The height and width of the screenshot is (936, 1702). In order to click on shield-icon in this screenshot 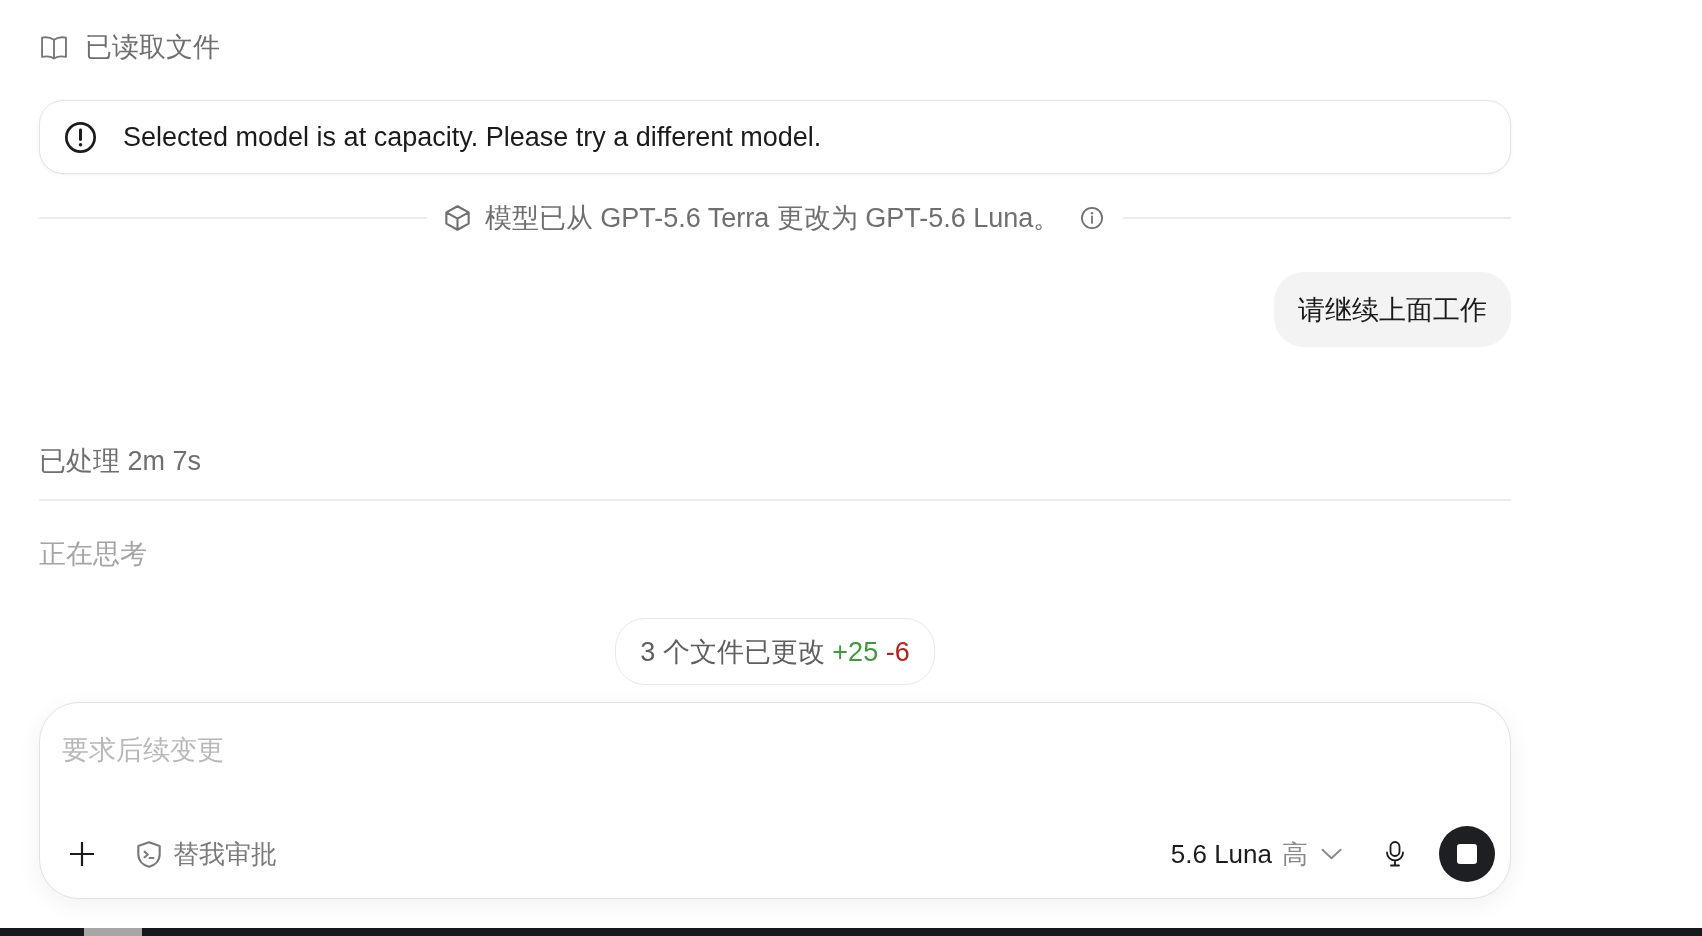, I will do `click(149, 854)`.